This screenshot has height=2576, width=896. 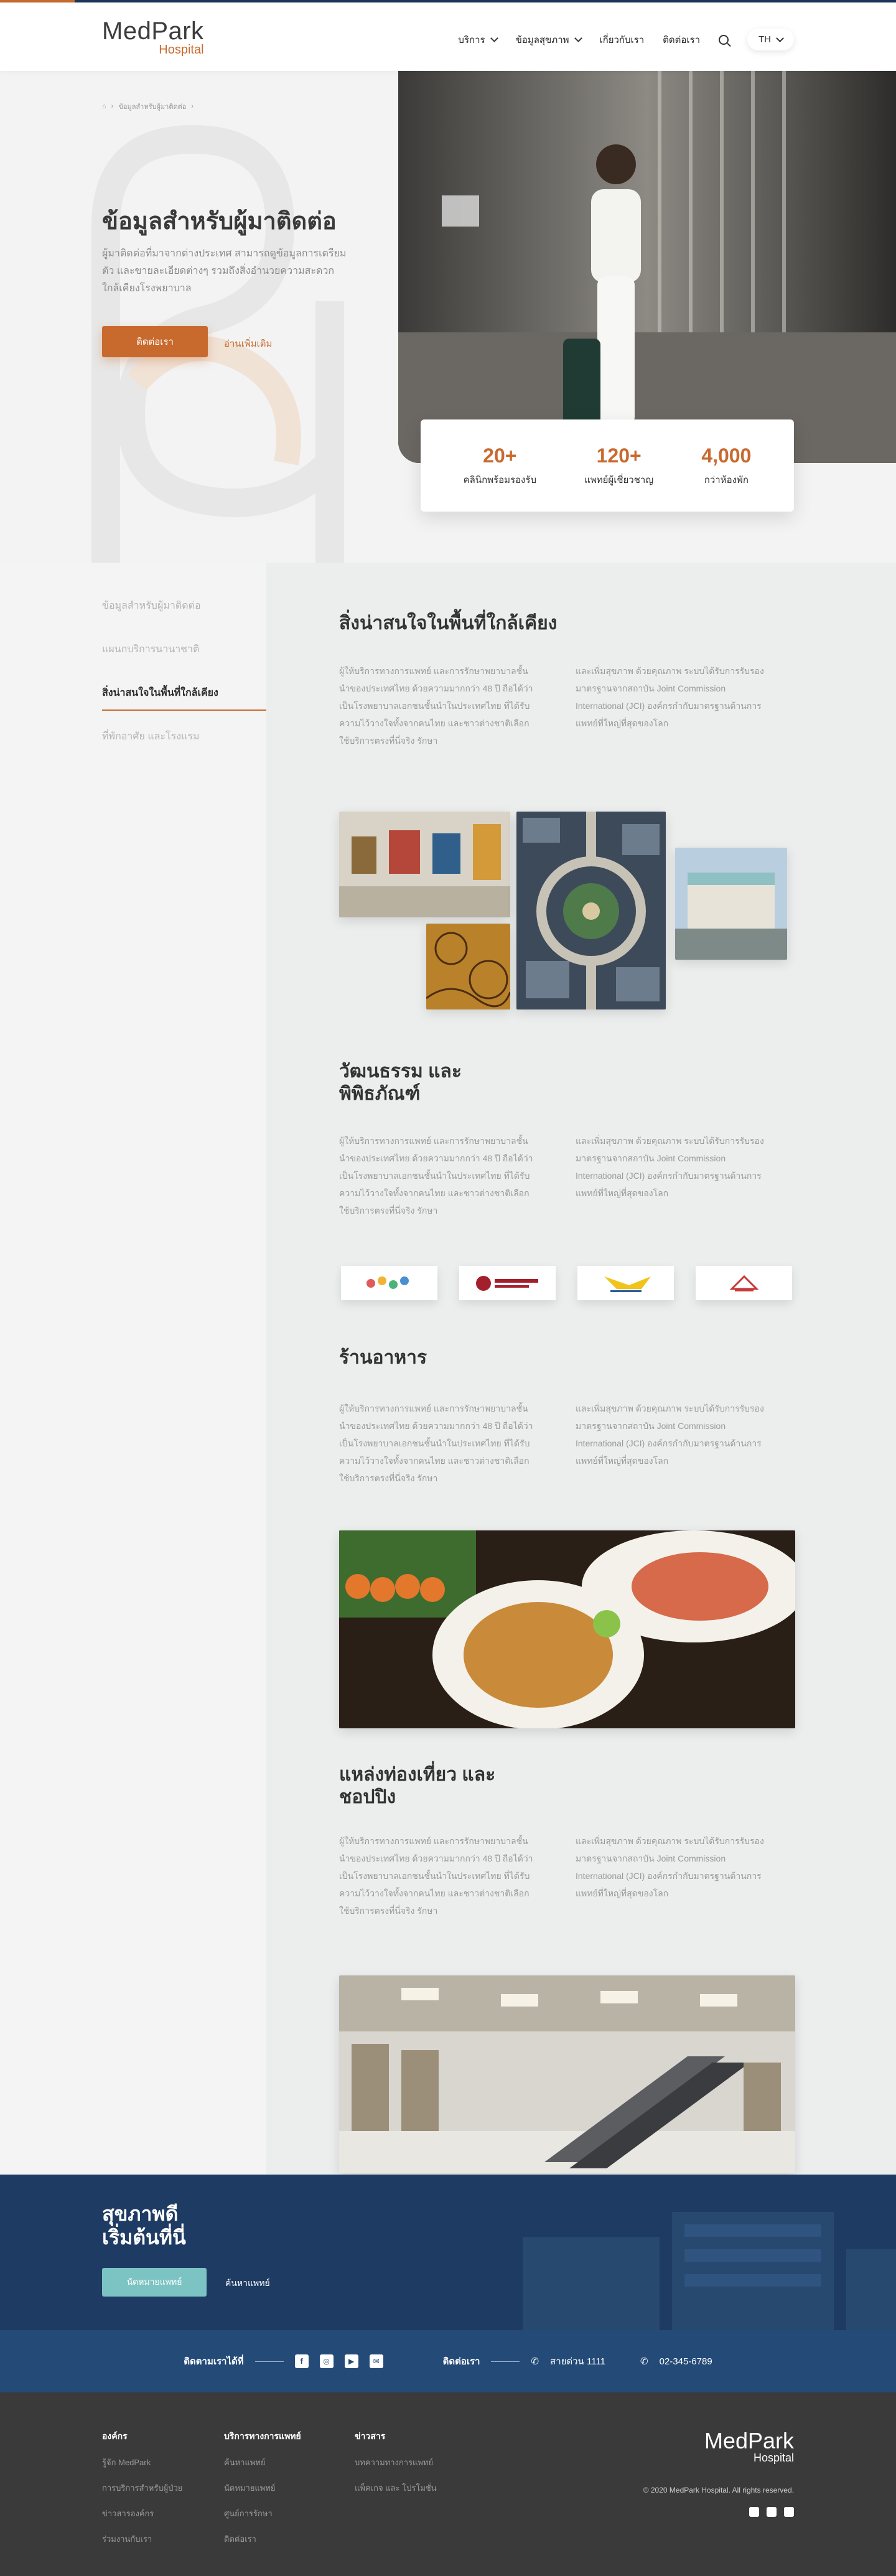 What do you see at coordinates (142, 2487) in the screenshot?
I see `footer-link: การบริการสำหรับผู้ป่วย` at bounding box center [142, 2487].